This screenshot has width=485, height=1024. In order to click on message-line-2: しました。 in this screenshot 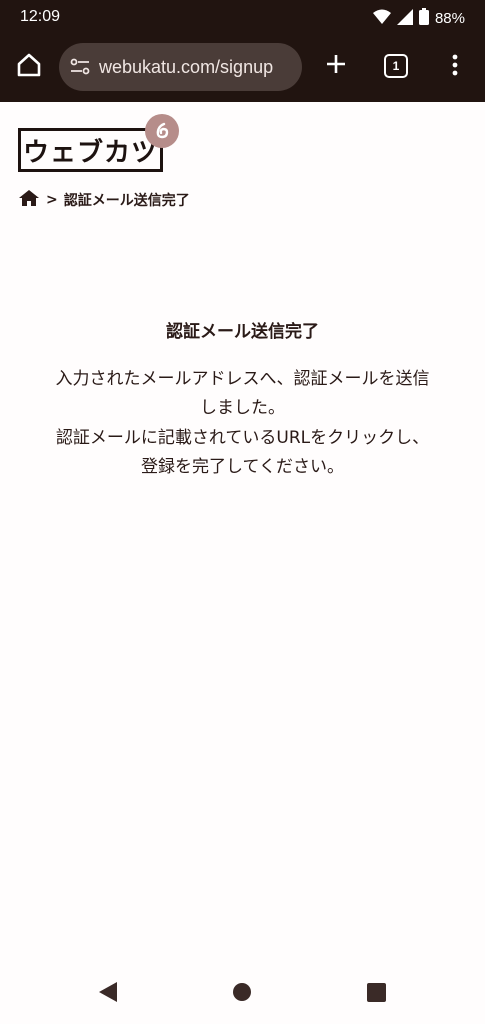, I will do `click(242, 408)`.